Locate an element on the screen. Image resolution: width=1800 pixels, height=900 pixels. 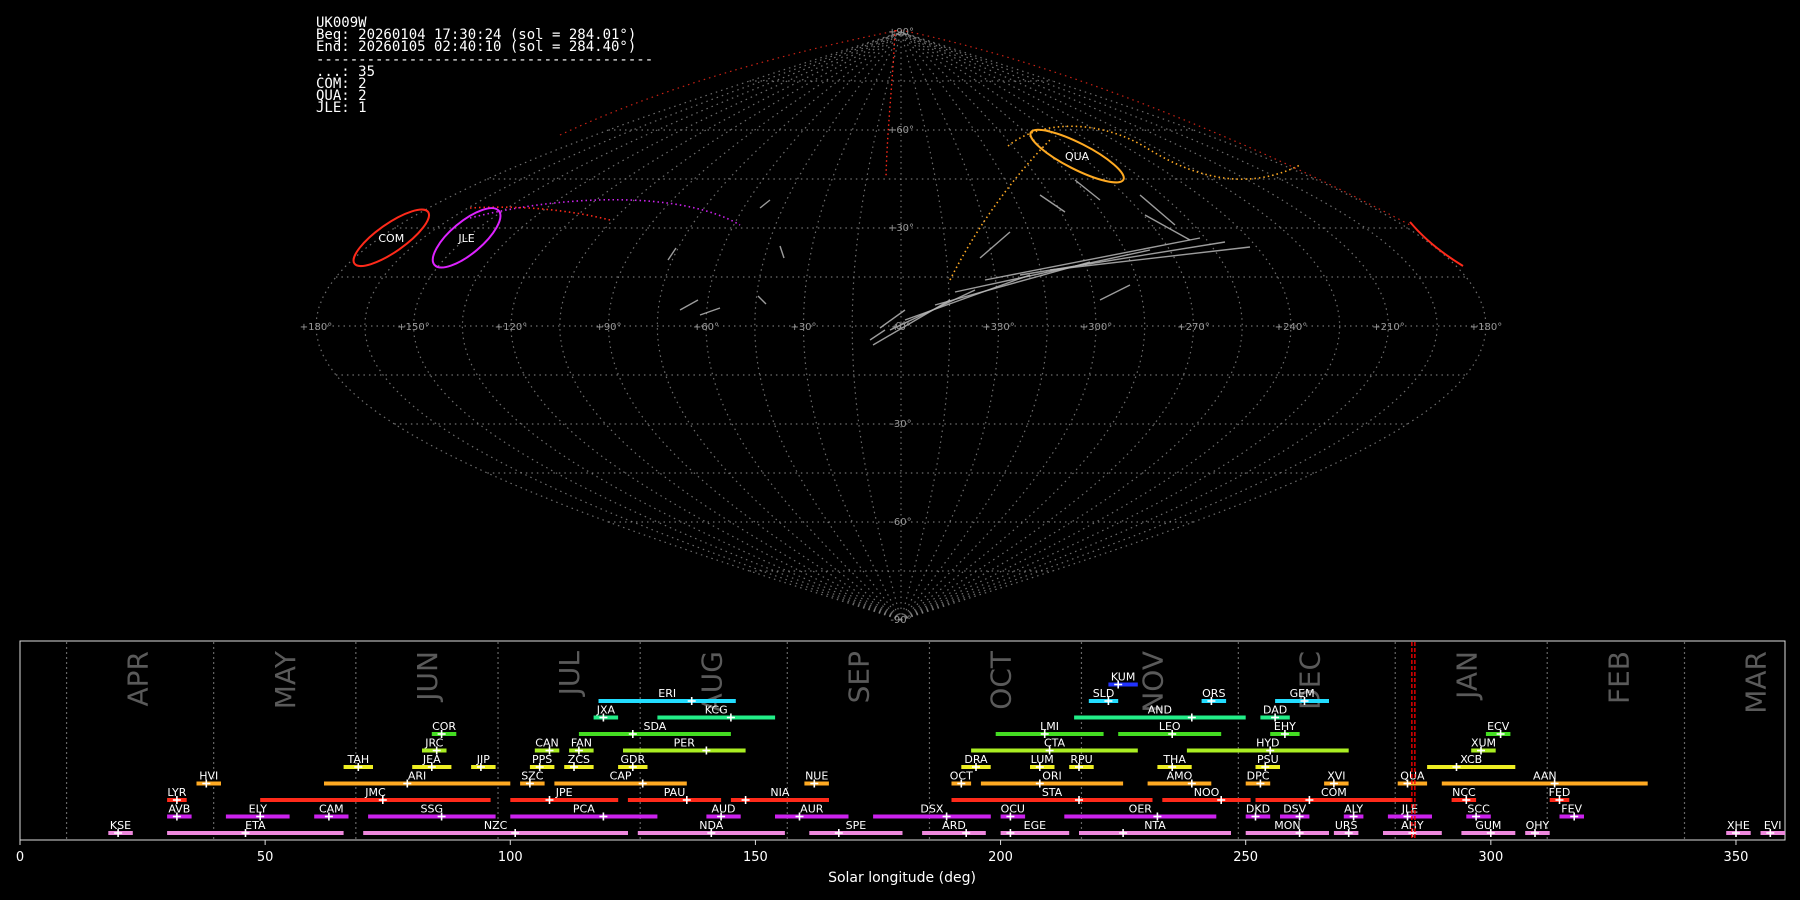
shower-label-dsx: DSX is located at coordinates (931, 809).